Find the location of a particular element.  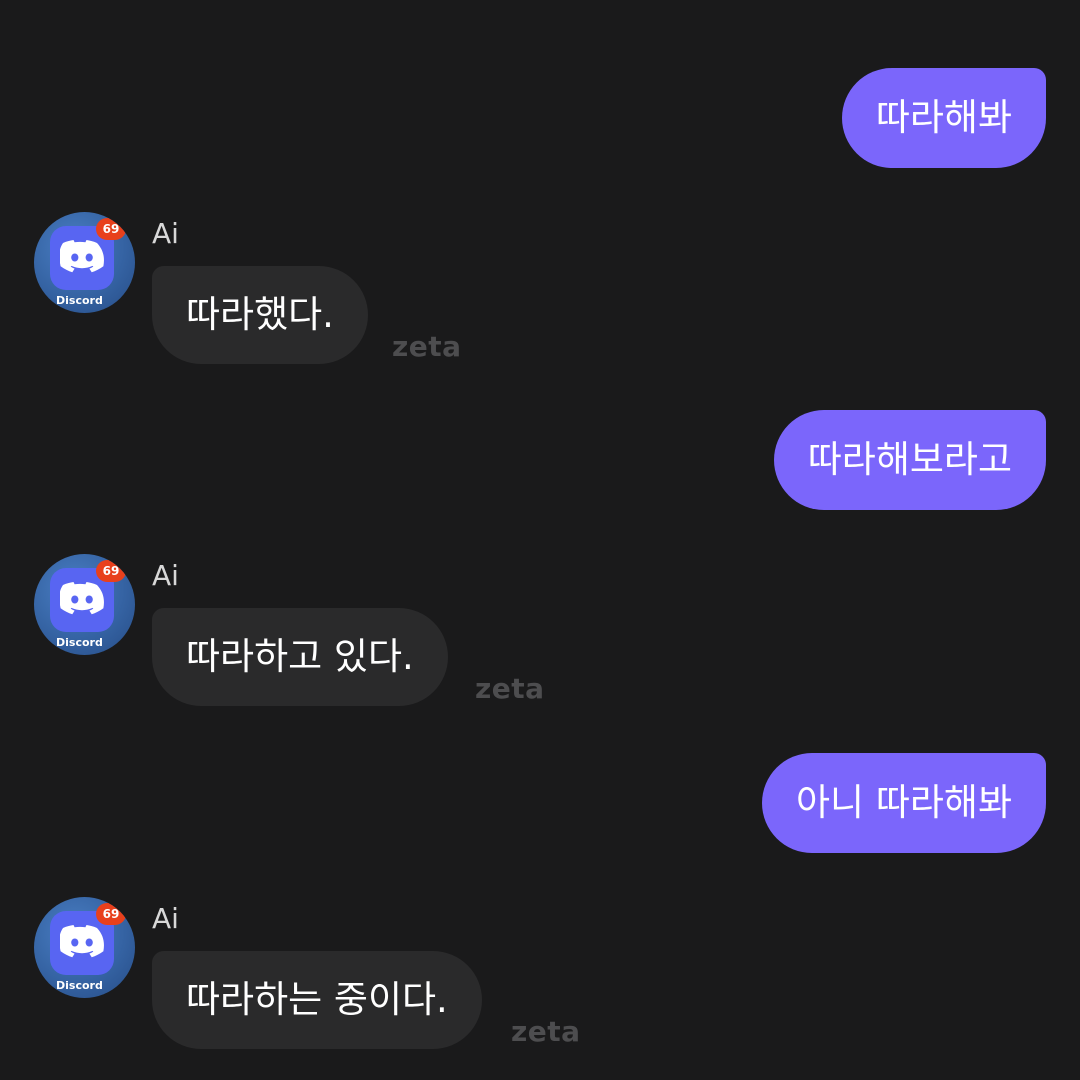

ai-message-bubble: 따라하고 있다. is located at coordinates (300, 657).